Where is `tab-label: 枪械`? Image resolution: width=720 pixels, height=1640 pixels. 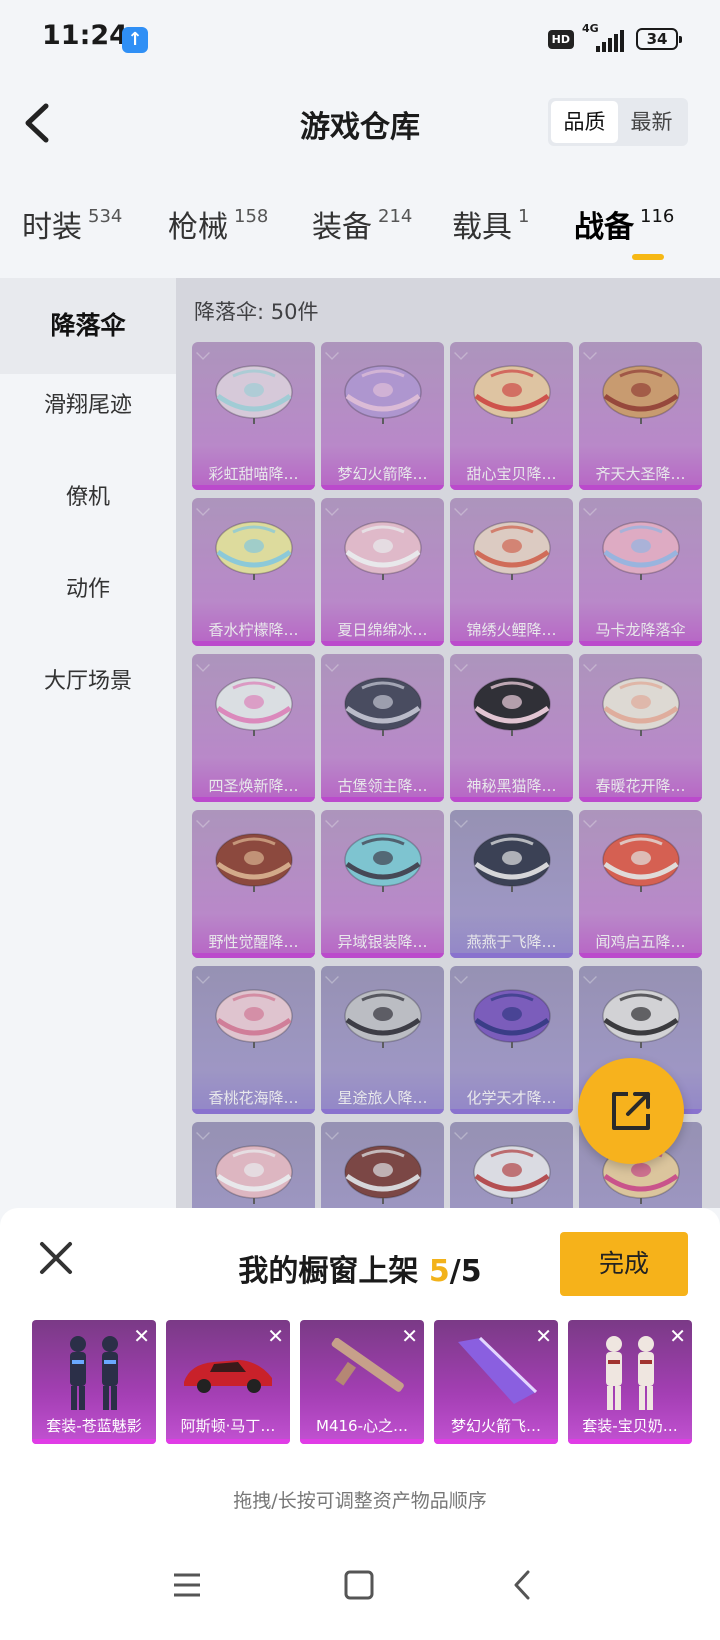
tab-label: 枪械 is located at coordinates (198, 227).